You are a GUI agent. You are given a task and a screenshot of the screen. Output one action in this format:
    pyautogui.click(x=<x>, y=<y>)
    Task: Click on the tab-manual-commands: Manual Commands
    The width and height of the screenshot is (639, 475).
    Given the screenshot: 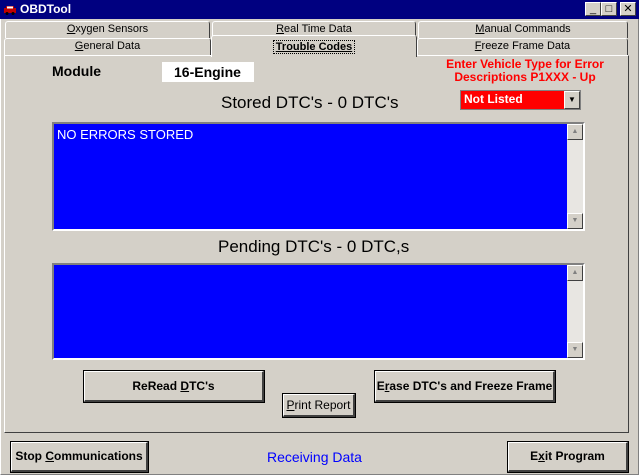 What is the action you would take?
    pyautogui.click(x=523, y=29)
    